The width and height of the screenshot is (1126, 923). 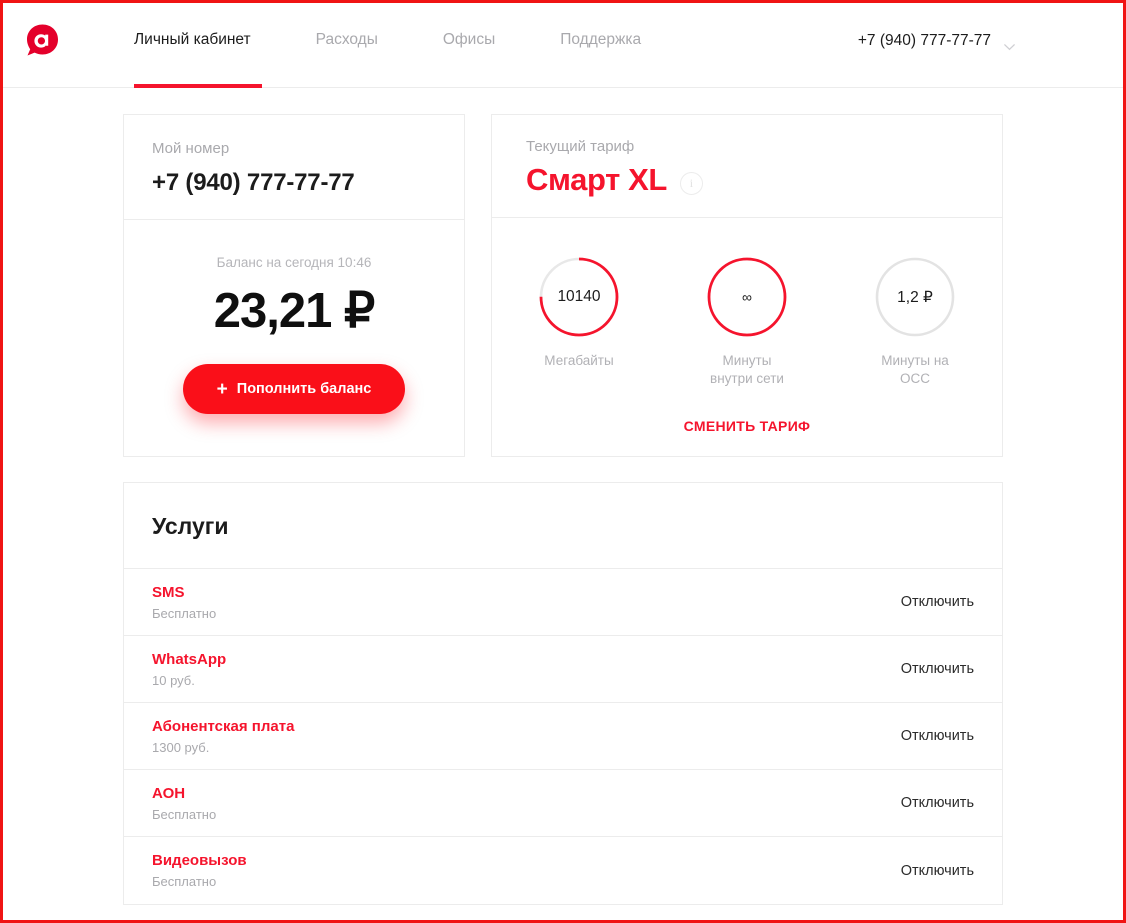 I want to click on gauge-caption: Мегабайты, so click(x=579, y=360).